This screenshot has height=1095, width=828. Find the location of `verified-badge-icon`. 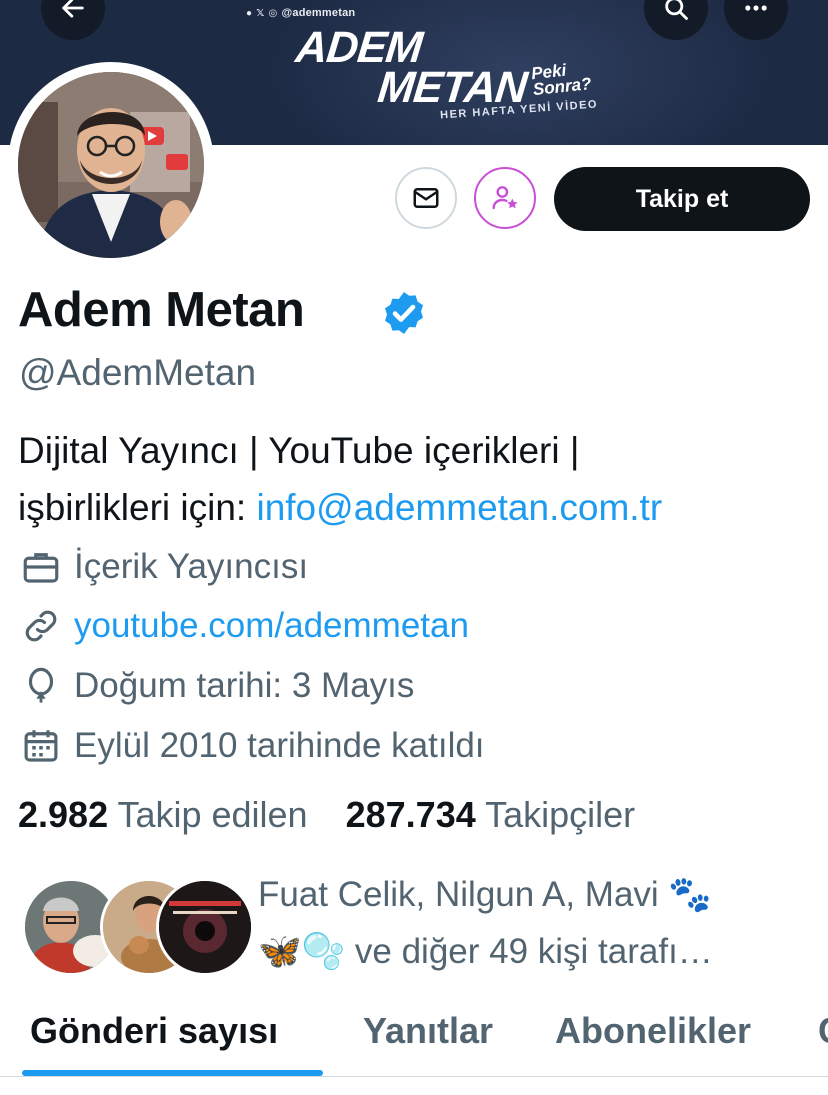

verified-badge-icon is located at coordinates (404, 313).